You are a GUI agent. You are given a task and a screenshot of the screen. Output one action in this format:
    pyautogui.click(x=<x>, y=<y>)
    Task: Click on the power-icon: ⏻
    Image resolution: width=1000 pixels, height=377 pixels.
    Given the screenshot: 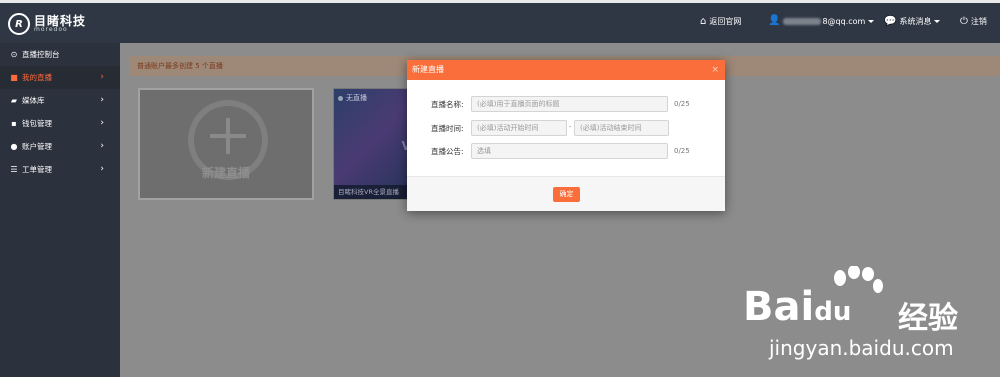 What is the action you would take?
    pyautogui.click(x=964, y=21)
    